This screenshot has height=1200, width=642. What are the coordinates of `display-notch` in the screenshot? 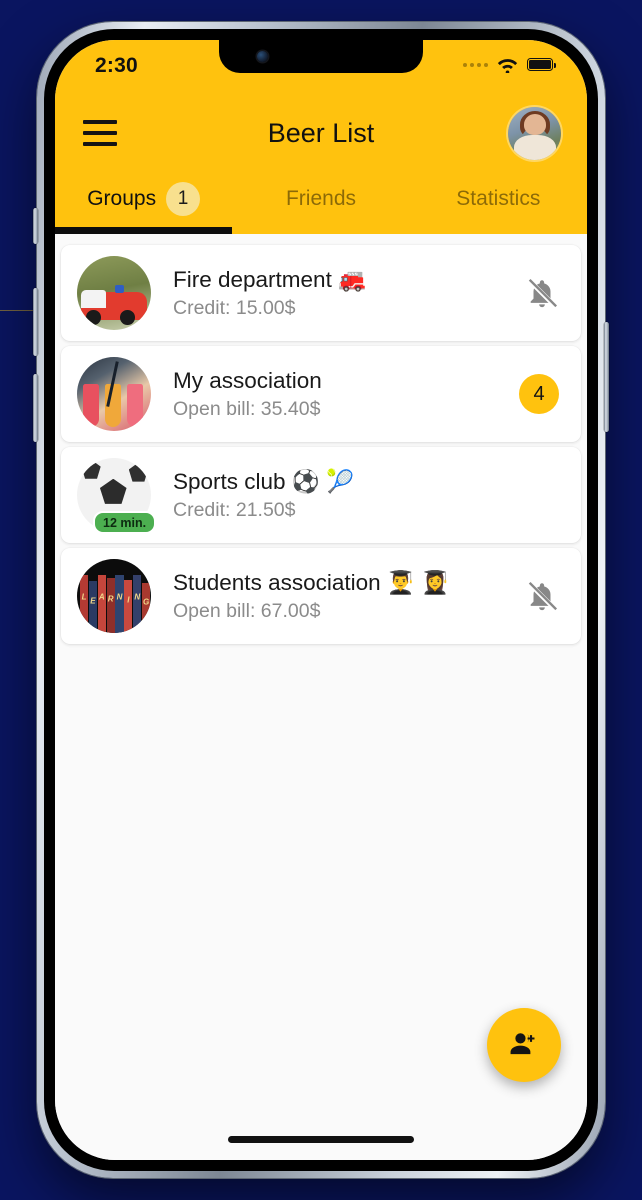 It's located at (321, 56).